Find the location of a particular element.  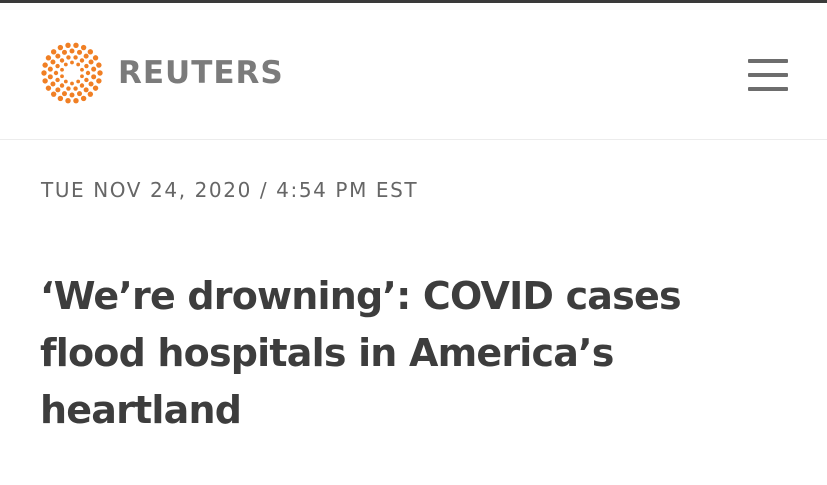

hamburger-menu-icon is located at coordinates (768, 75).